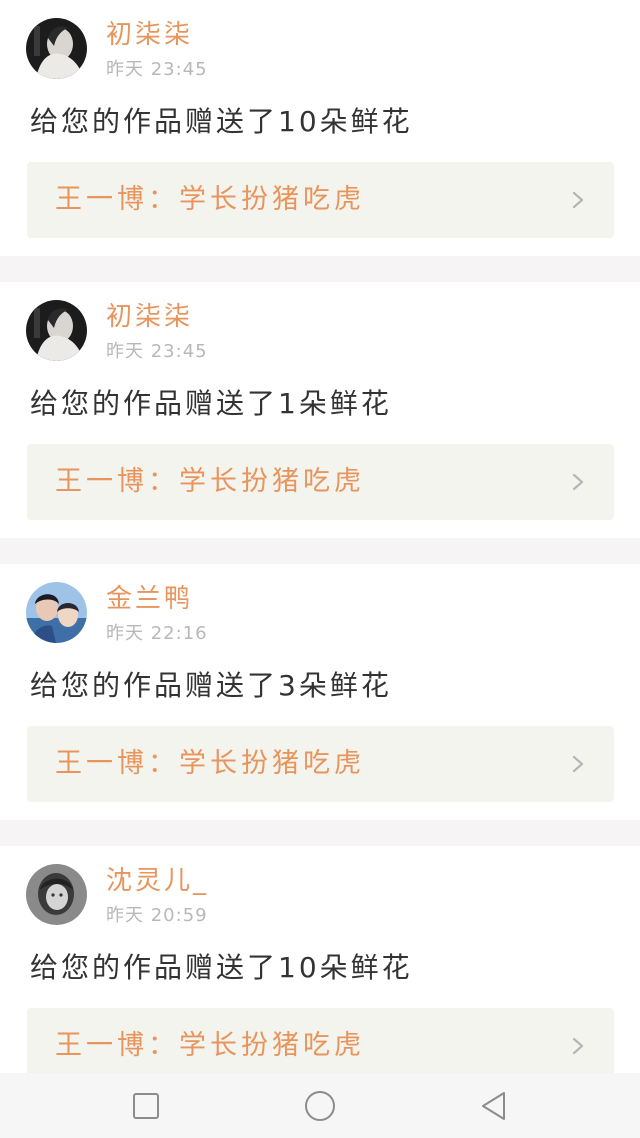 The image size is (640, 1138). Describe the element at coordinates (211, 403) in the screenshot. I see `gift-message: 给您的作品赠送了1朵鲜花` at that location.